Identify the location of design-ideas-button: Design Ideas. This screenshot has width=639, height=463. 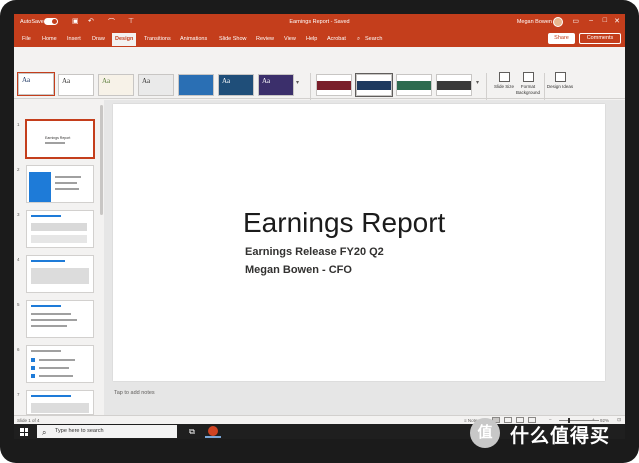
(560, 81).